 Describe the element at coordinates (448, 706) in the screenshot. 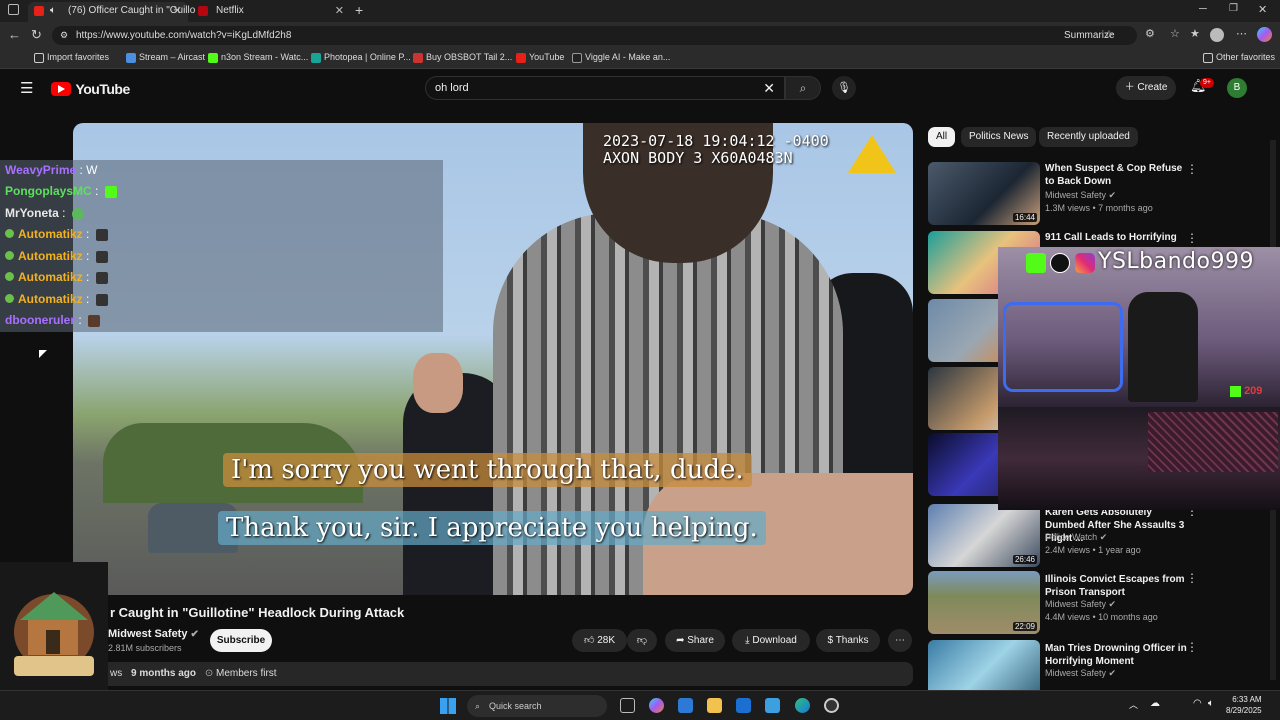

I see `windows-start-icon` at that location.